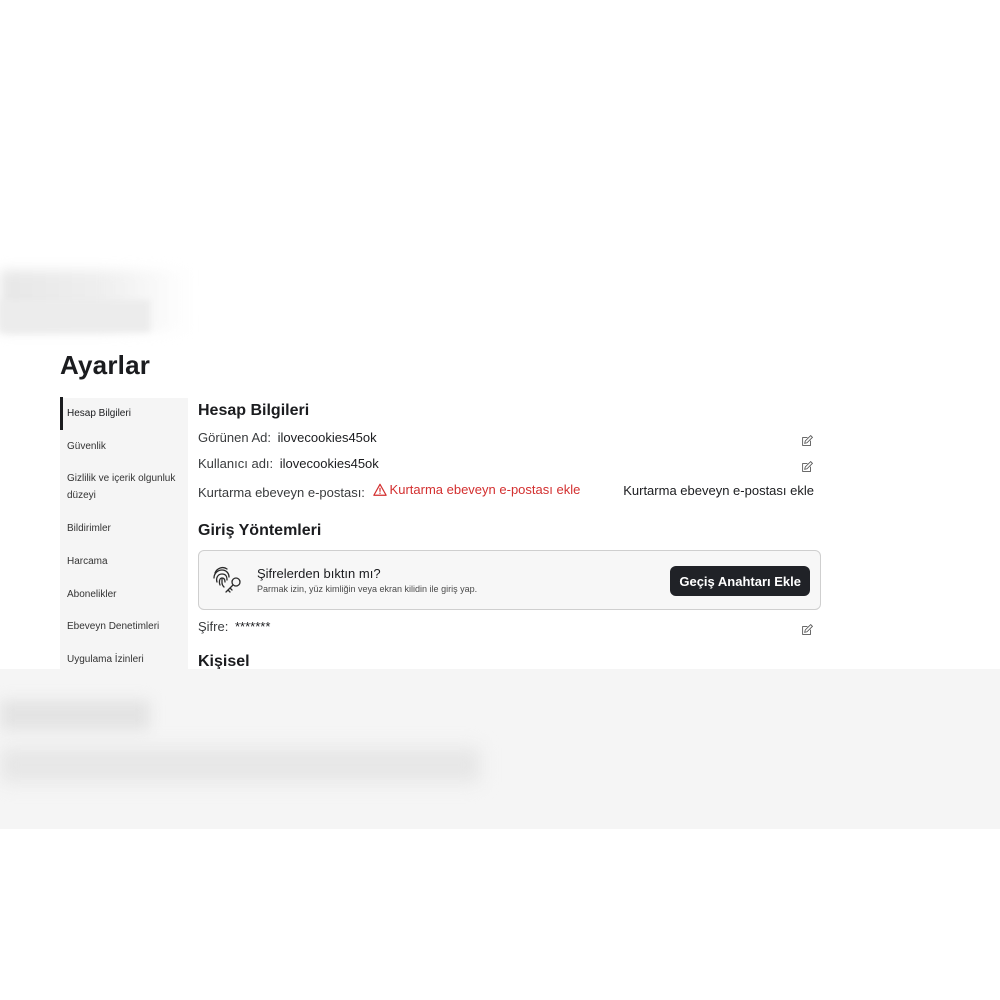 The height and width of the screenshot is (1000, 1000). I want to click on recovery-warning: Kurtarma ebeveyn e-postası ekle, so click(476, 489).